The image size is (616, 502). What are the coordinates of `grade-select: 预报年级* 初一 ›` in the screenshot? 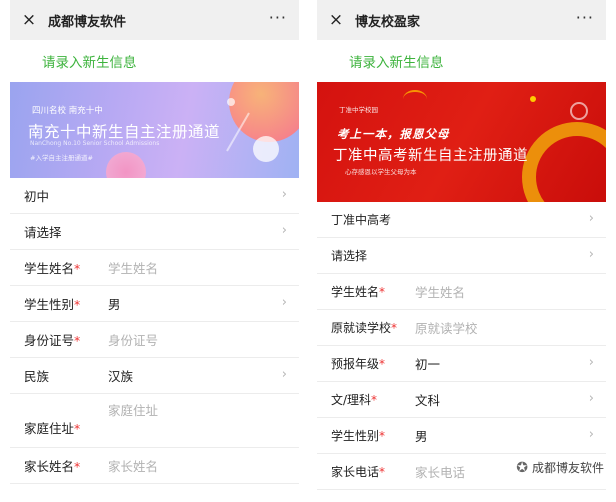 It's located at (461, 364).